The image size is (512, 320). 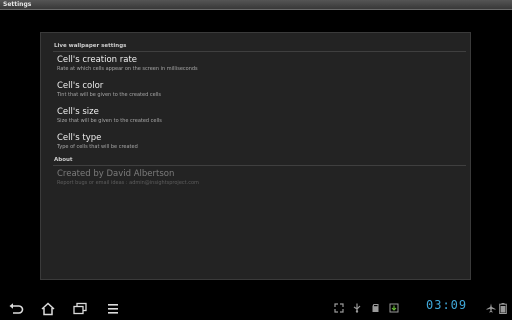 I want to click on pref-title: Cell's size, so click(x=78, y=112).